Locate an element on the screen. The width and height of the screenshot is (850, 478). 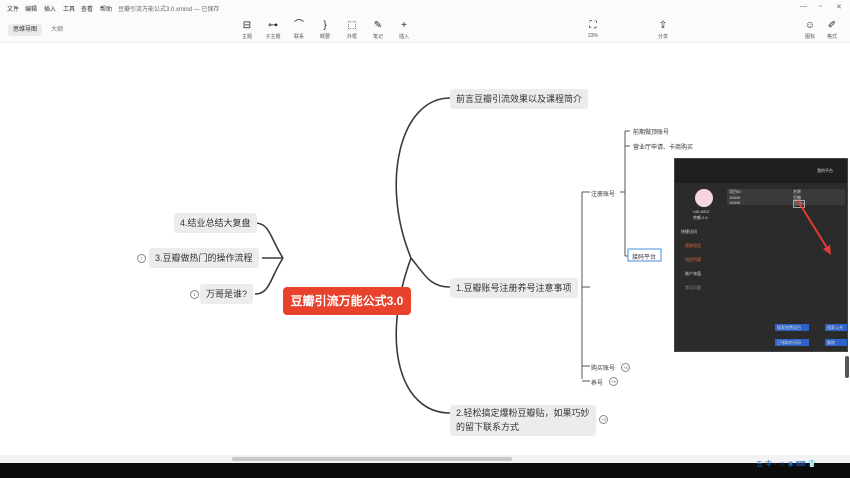
menu-view: 查看 is located at coordinates (87, 8).